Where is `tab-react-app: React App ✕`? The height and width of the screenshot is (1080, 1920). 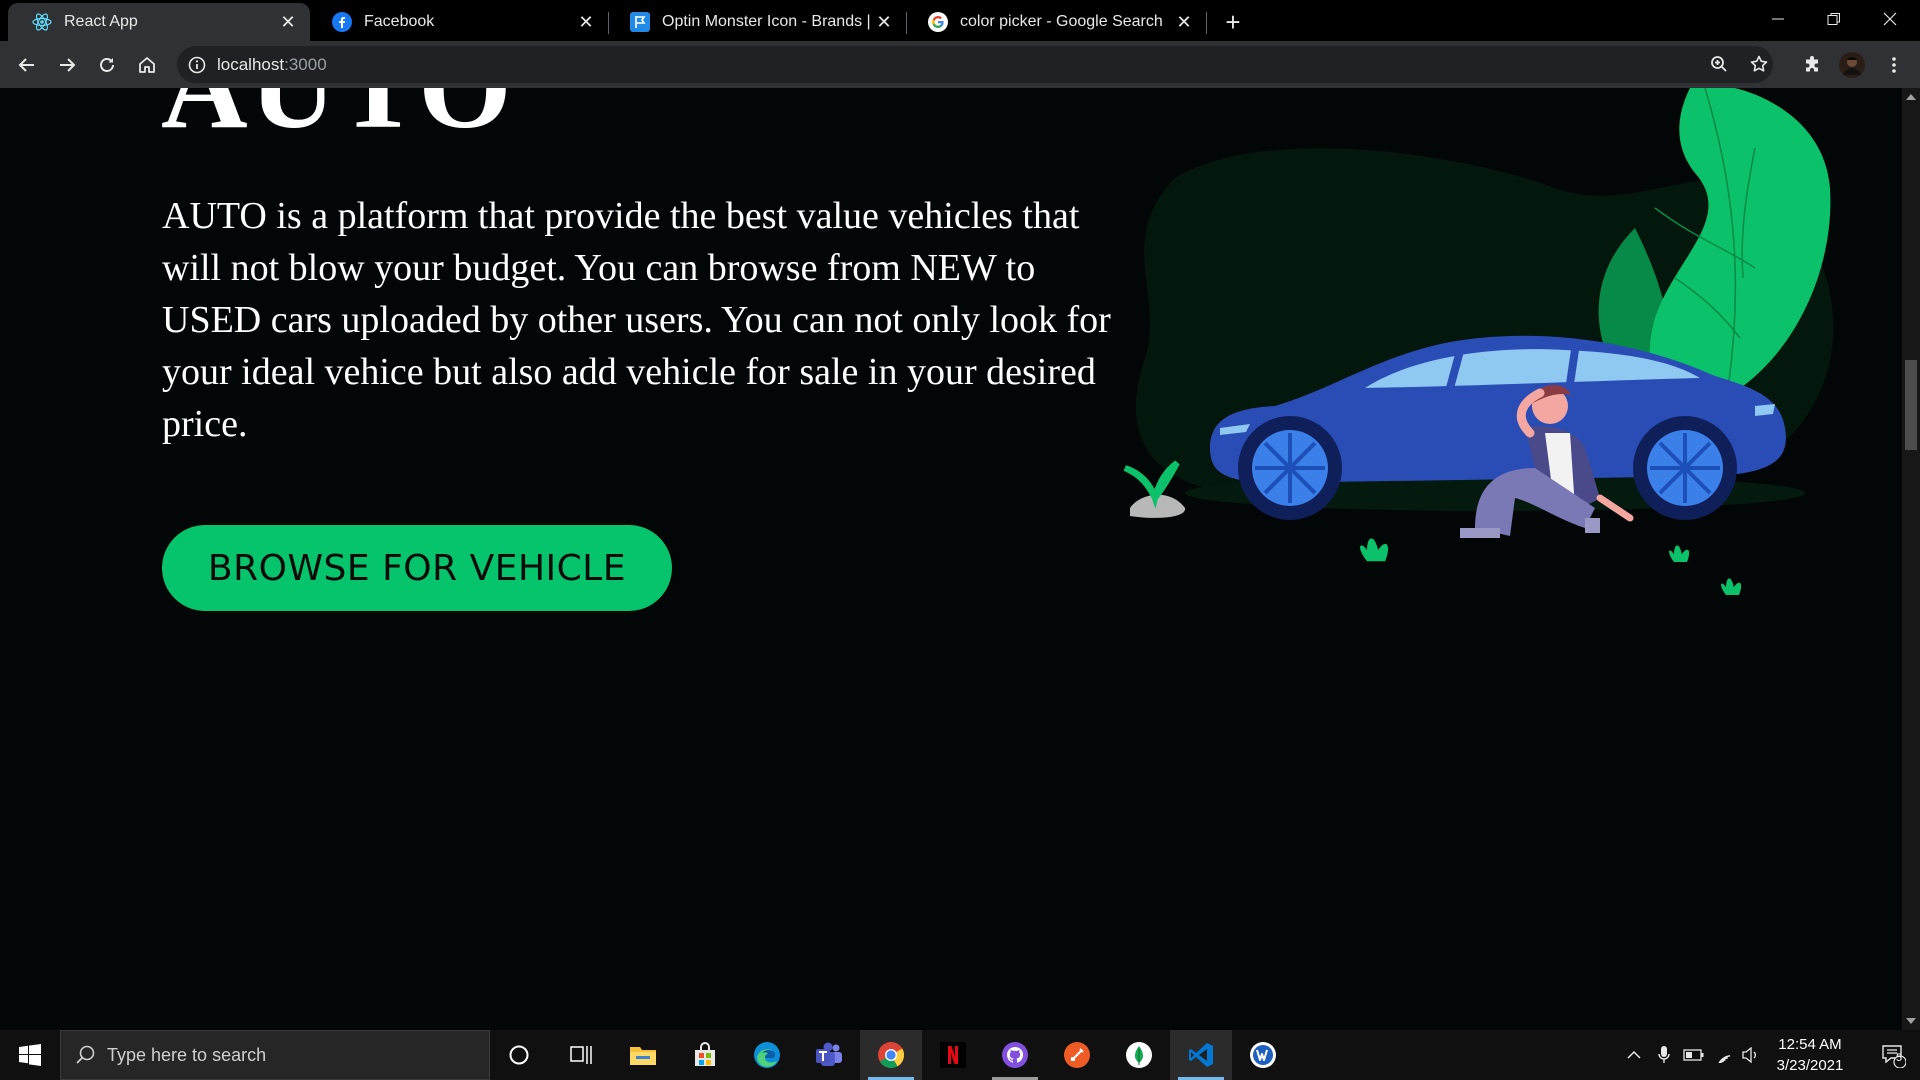 tab-react-app: React App ✕ is located at coordinates (159, 22).